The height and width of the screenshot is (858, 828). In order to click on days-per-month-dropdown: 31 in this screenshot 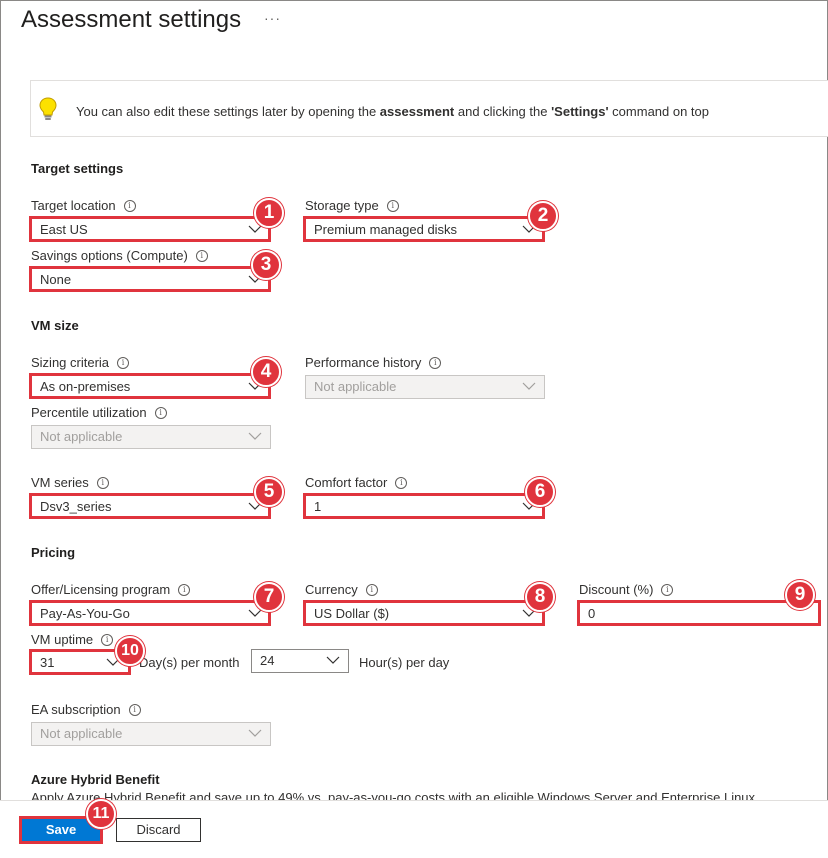, I will do `click(80, 663)`.